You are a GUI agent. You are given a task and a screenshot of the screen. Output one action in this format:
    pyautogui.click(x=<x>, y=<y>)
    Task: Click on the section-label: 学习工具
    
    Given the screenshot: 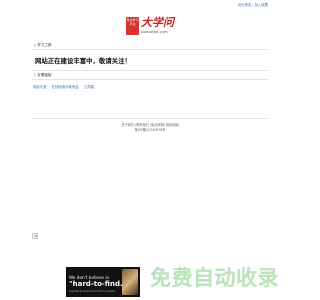 What is the action you would take?
    pyautogui.click(x=44, y=45)
    